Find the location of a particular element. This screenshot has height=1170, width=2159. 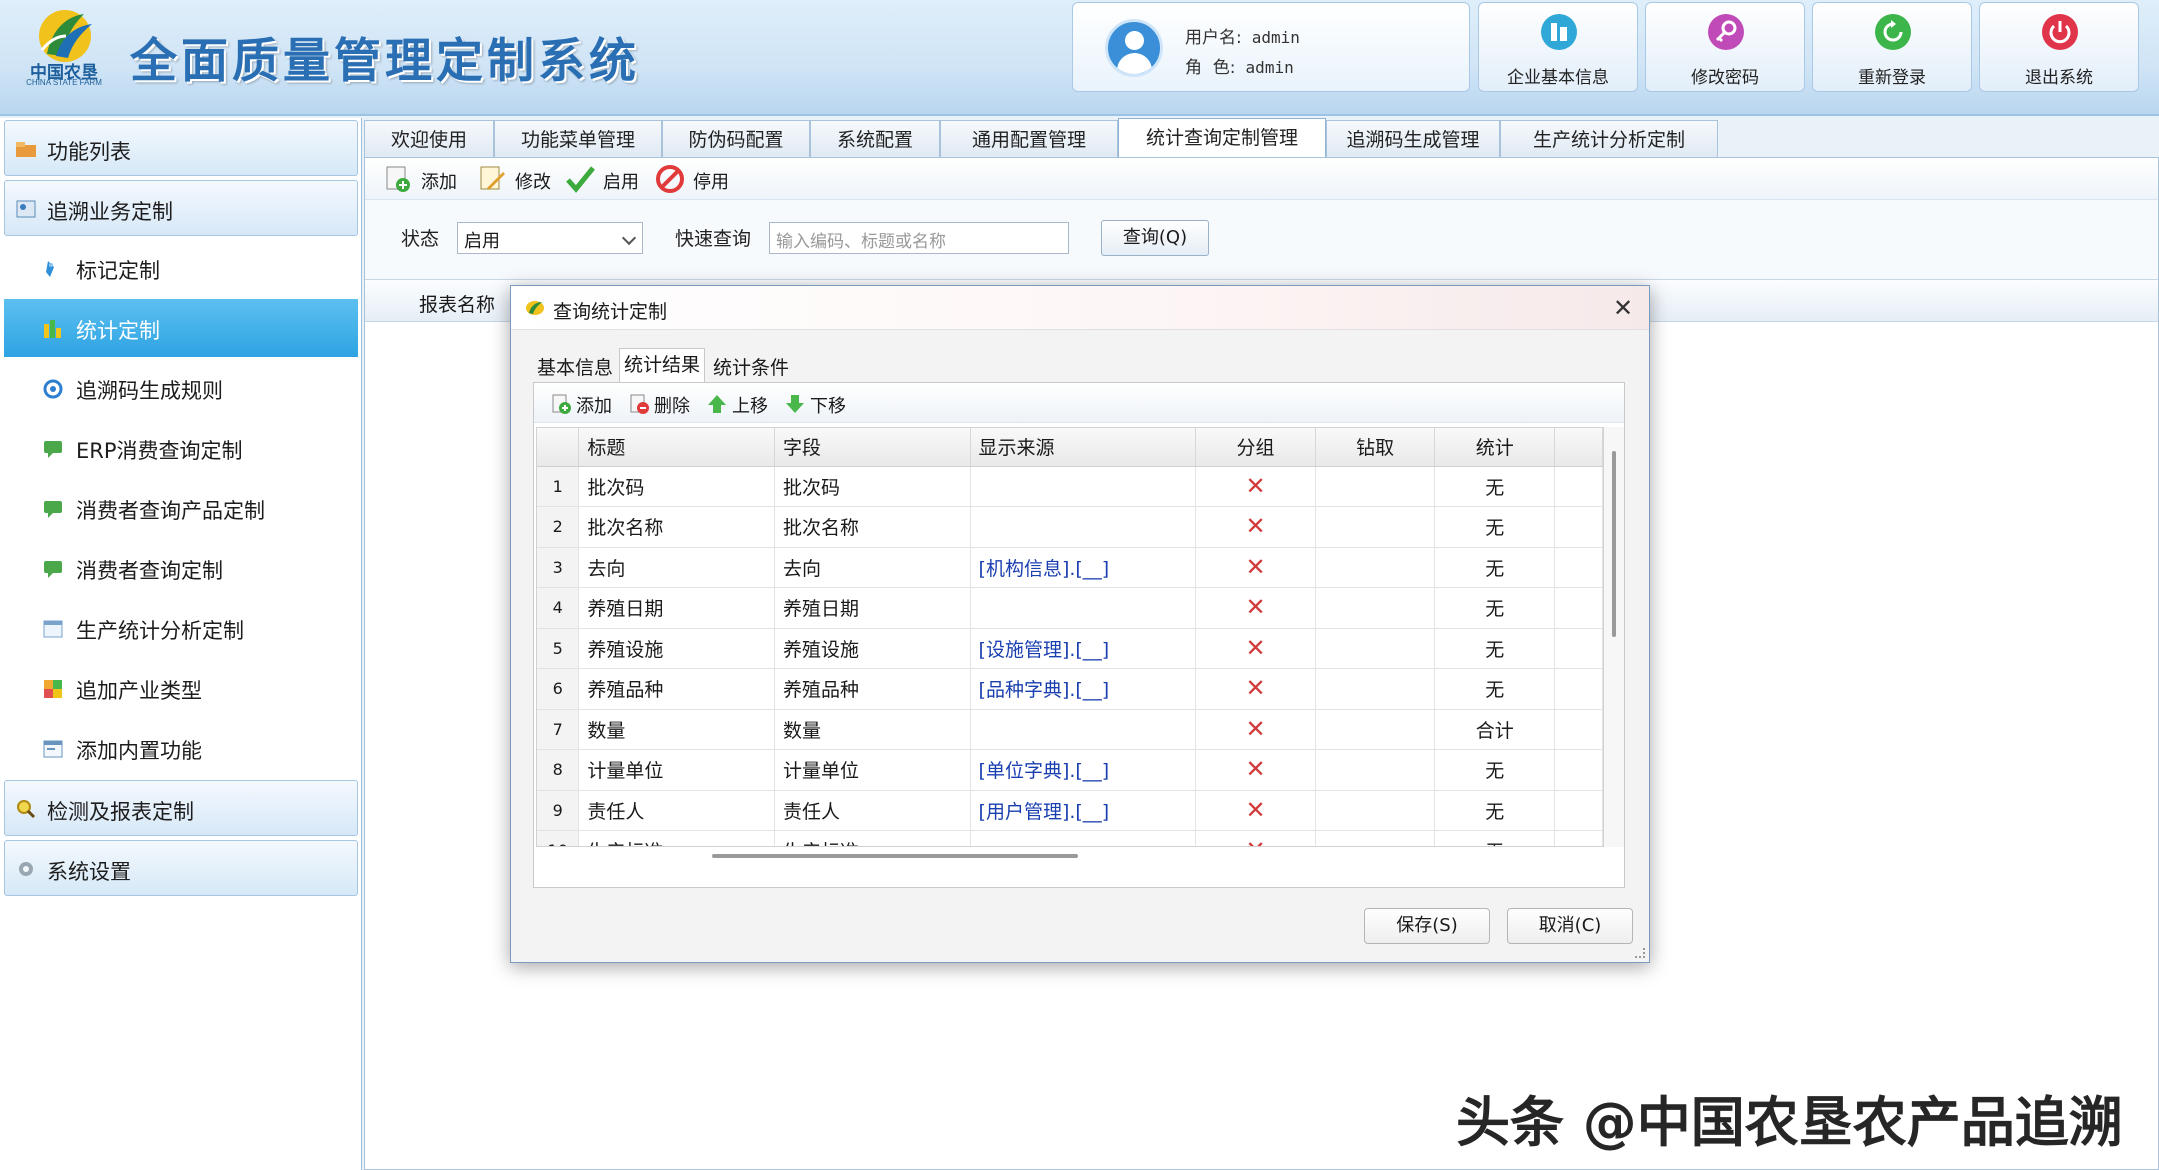

cell-source: [用户管理].[__] is located at coordinates (1083, 810).